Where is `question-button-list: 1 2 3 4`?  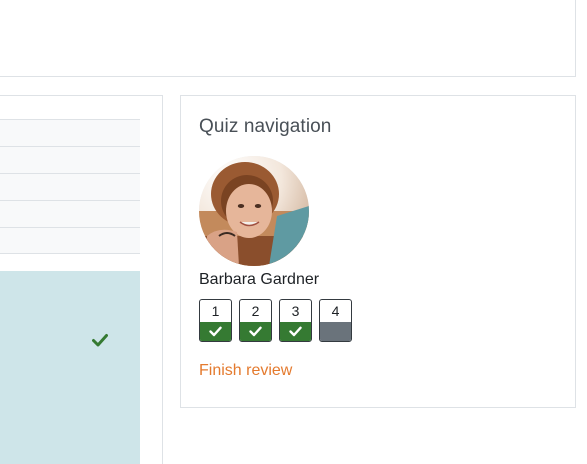
question-button-list: 1 2 3 4 is located at coordinates (275, 320).